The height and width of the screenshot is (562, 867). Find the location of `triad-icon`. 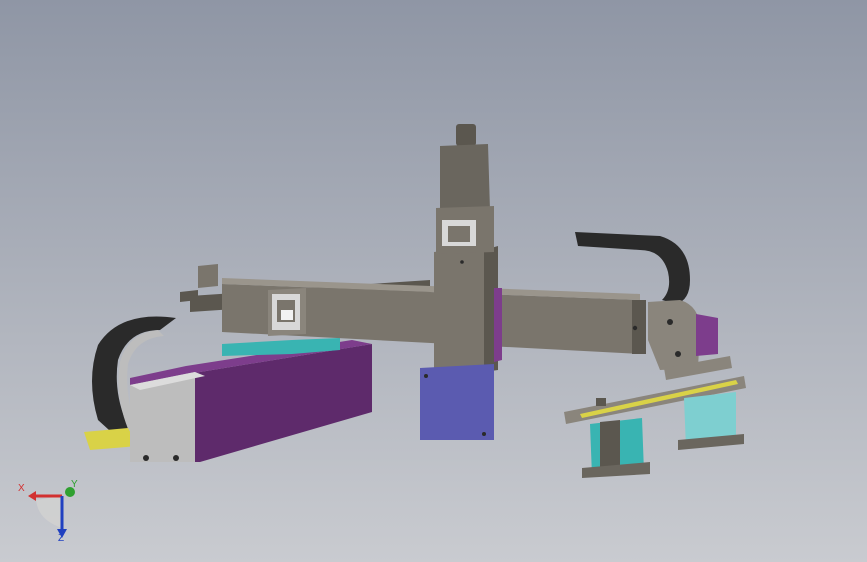

triad-icon is located at coordinates (51, 512).